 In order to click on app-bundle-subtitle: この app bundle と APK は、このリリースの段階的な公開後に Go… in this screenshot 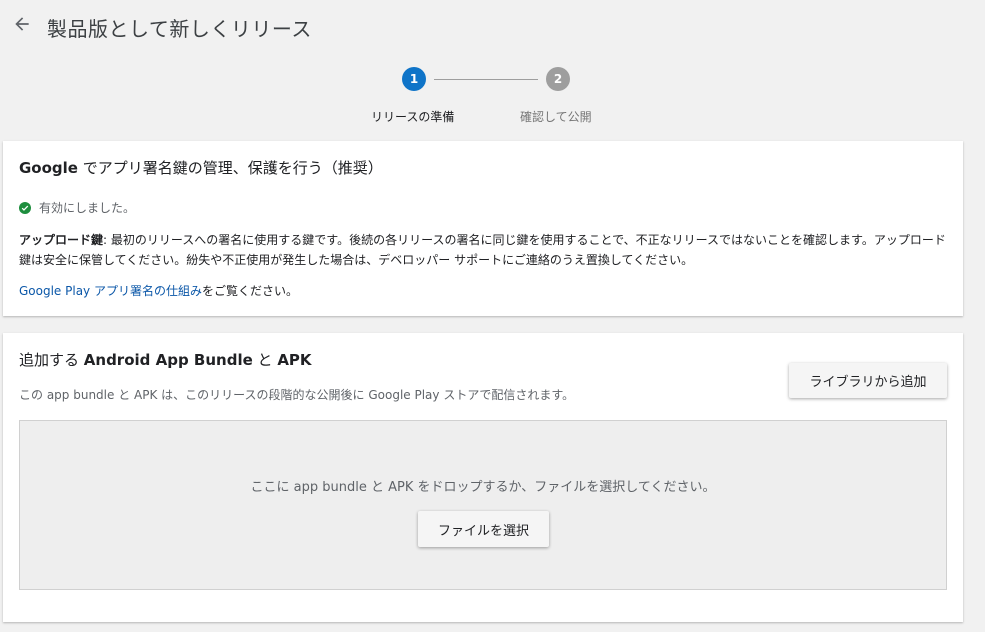, I will do `click(297, 395)`.